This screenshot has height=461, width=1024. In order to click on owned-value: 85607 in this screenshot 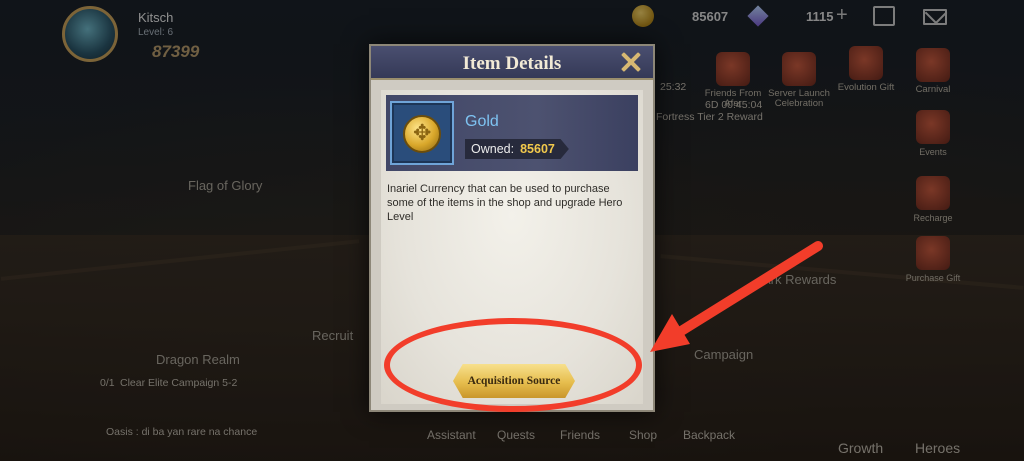, I will do `click(537, 149)`.